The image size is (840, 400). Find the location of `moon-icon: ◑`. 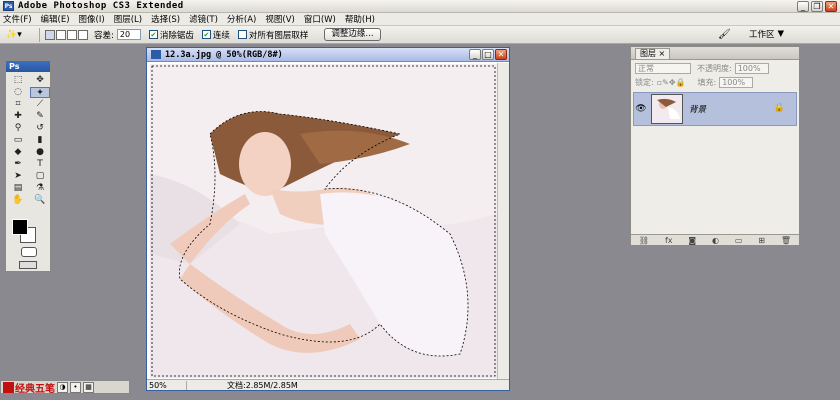

moon-icon: ◑ is located at coordinates (62, 387).